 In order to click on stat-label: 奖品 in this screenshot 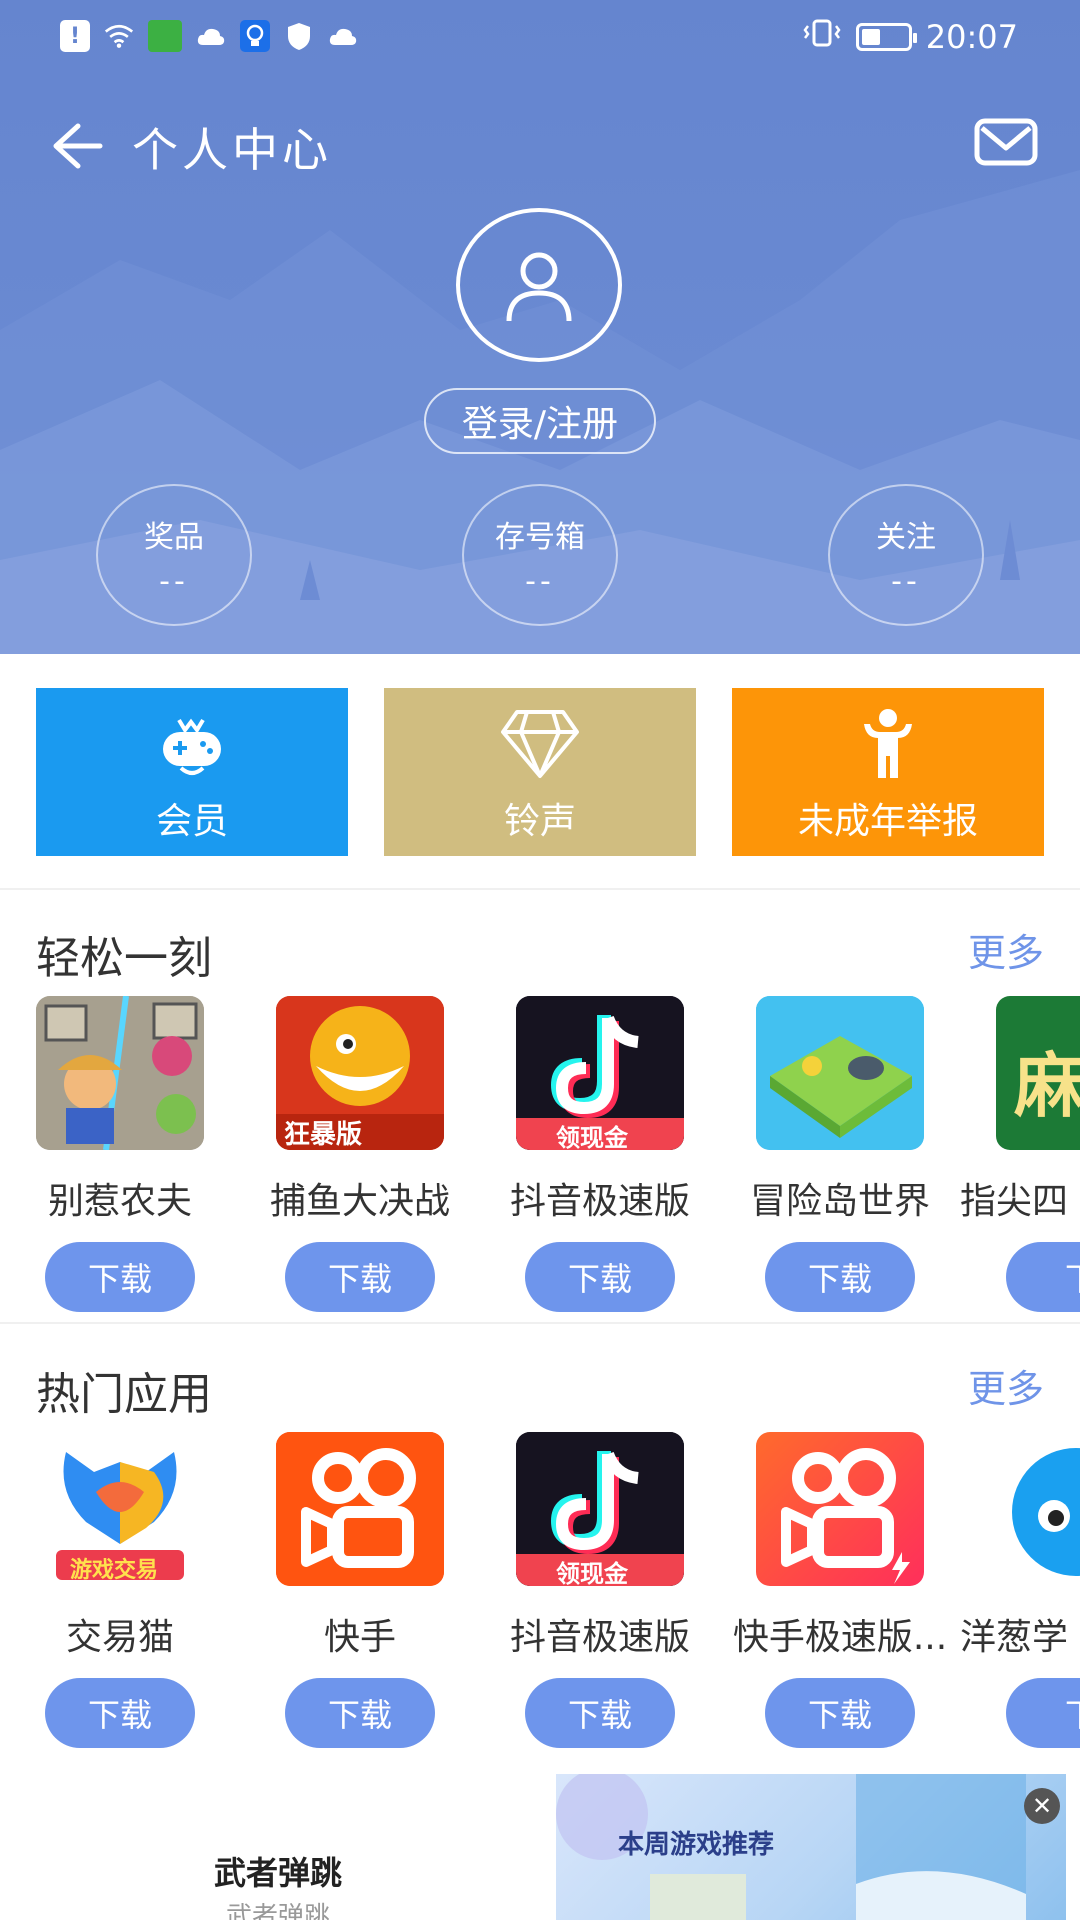, I will do `click(174, 537)`.